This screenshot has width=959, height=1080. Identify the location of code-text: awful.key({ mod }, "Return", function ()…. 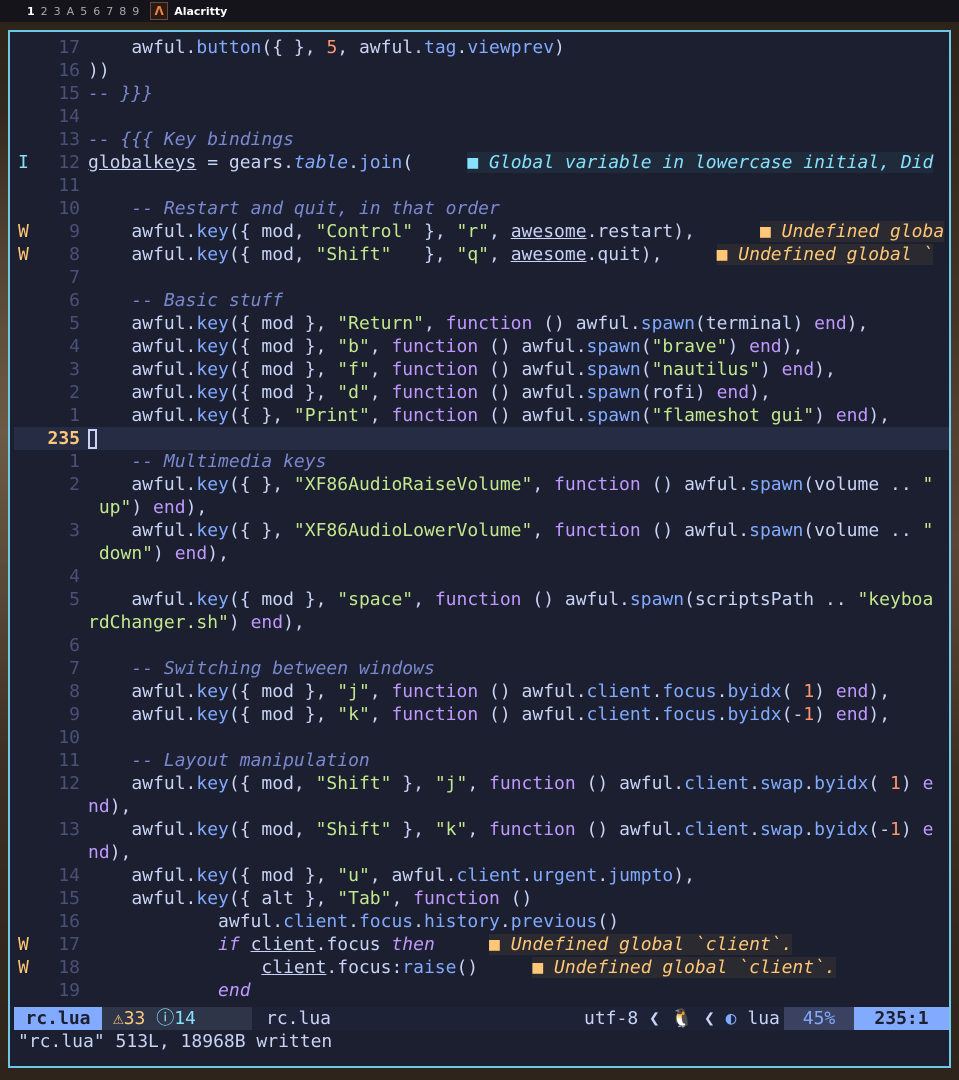
(478, 323).